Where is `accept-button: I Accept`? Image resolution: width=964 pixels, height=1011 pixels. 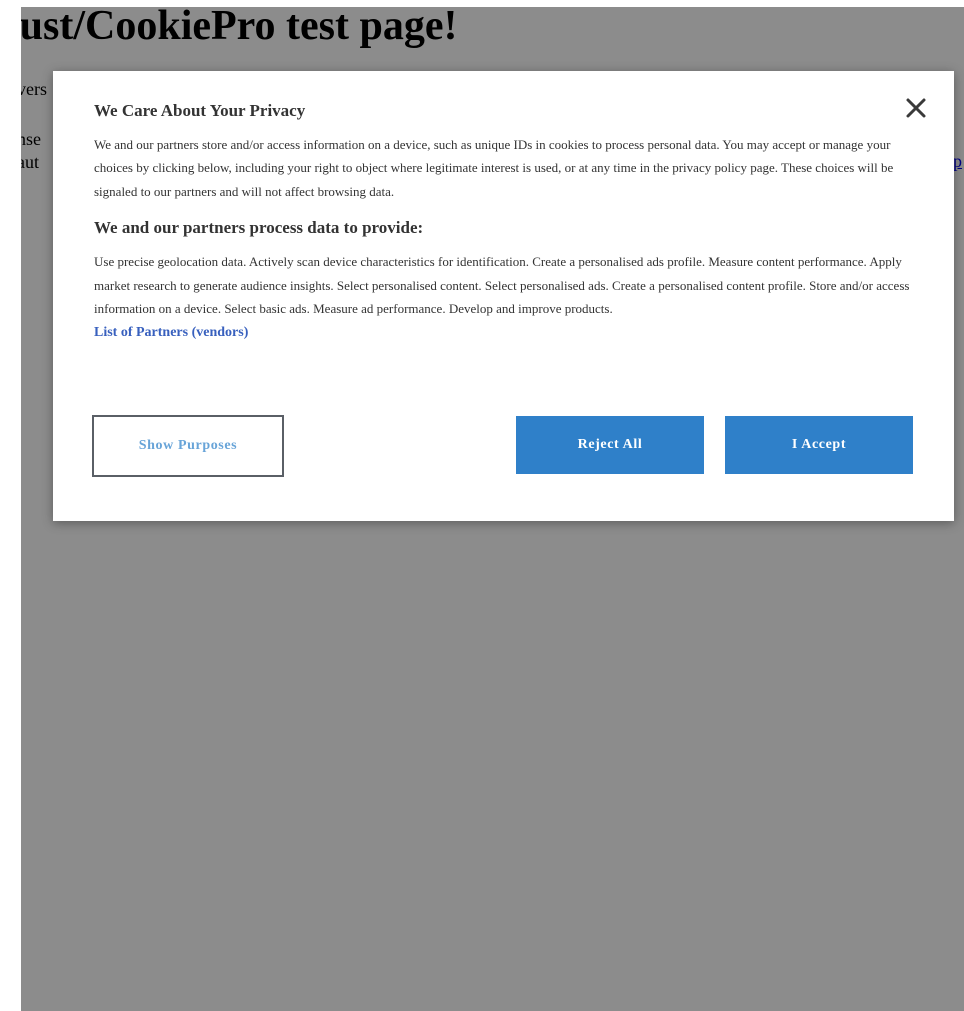 accept-button: I Accept is located at coordinates (819, 445).